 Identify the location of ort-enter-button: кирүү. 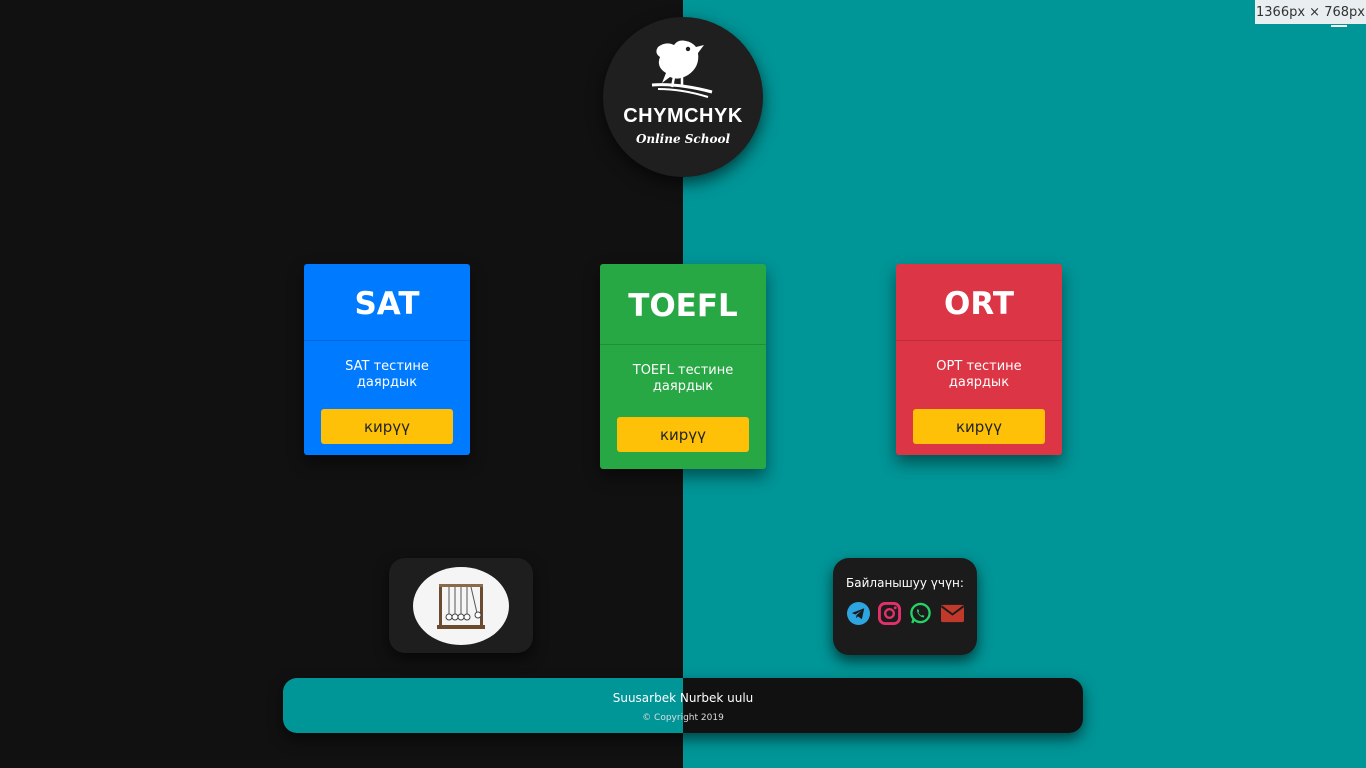
(979, 426).